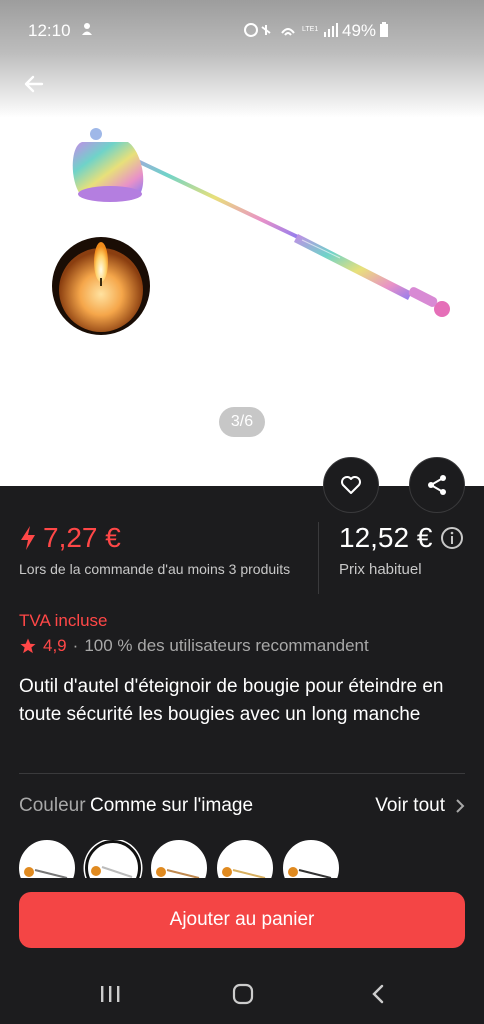  What do you see at coordinates (460, 806) in the screenshot?
I see `chevron-right-icon` at bounding box center [460, 806].